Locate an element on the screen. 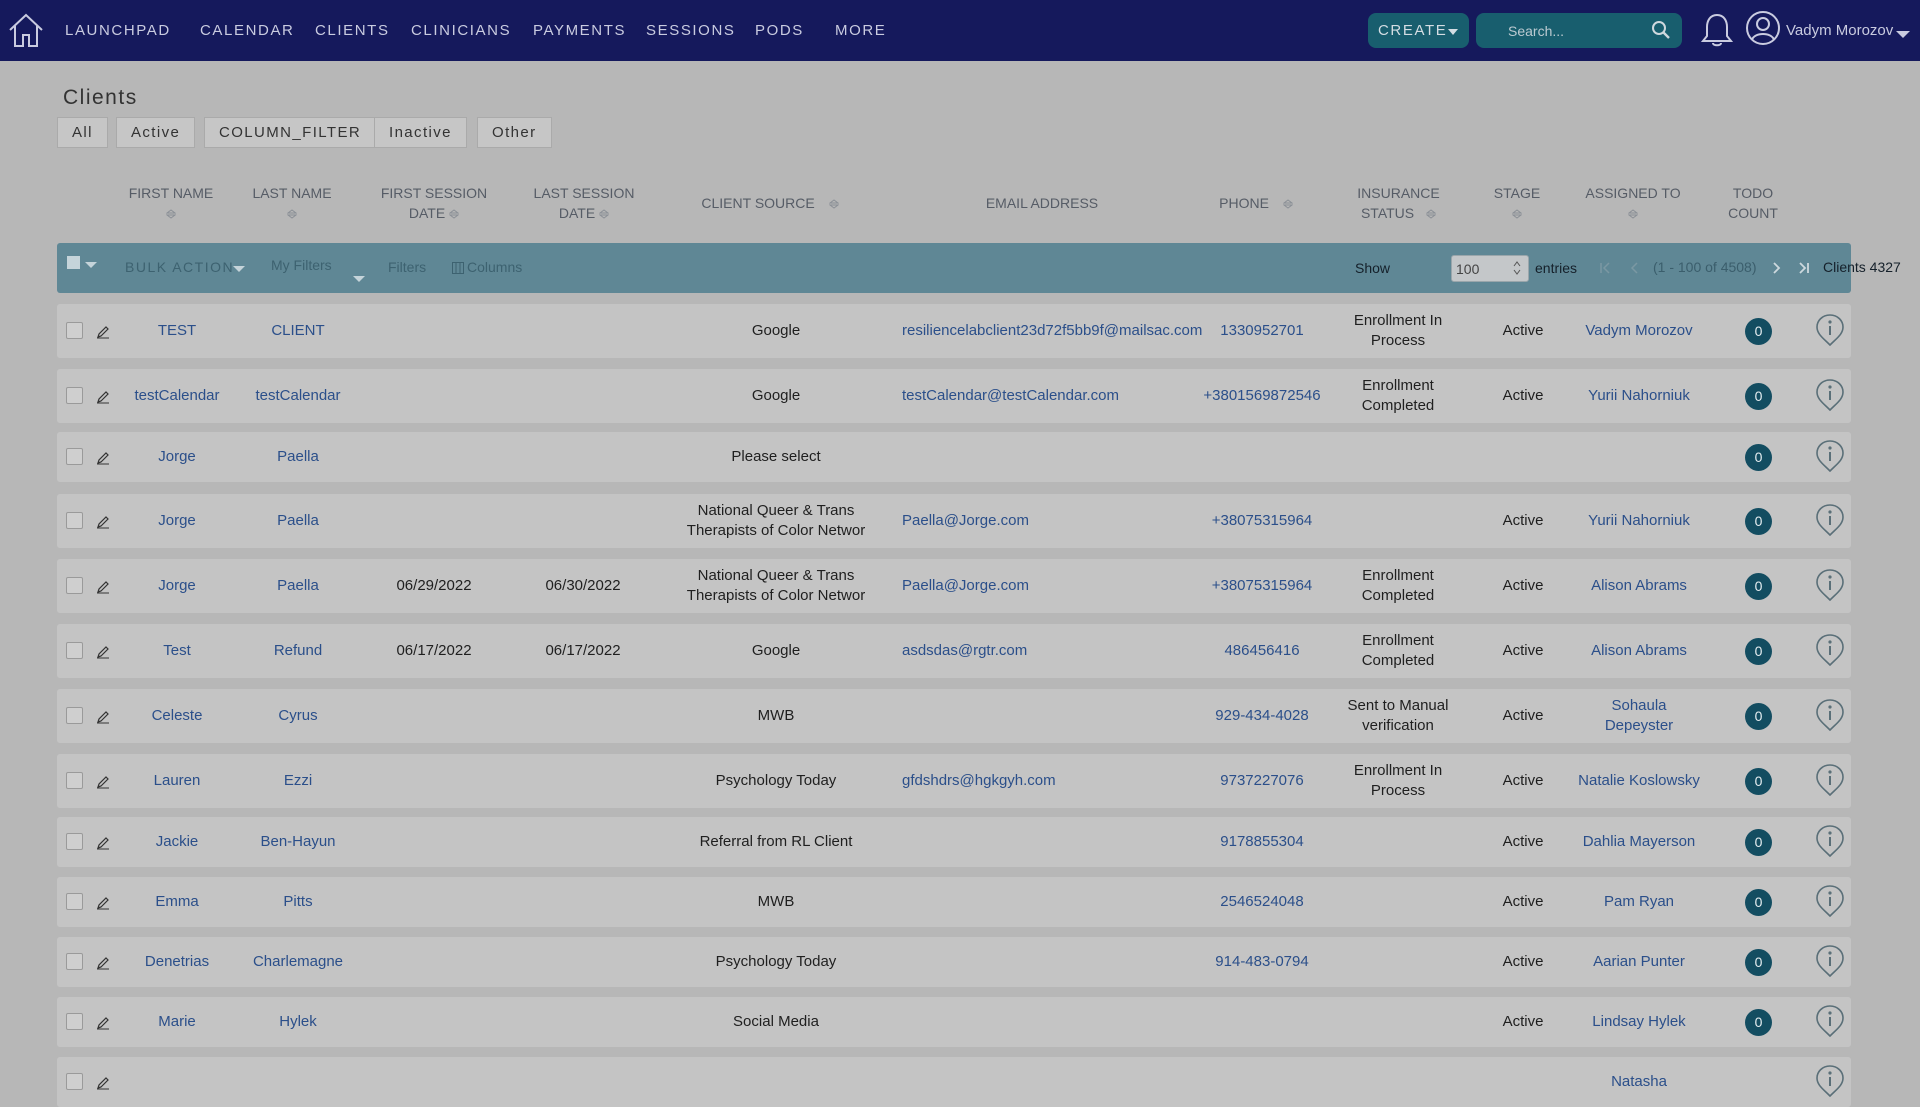 The height and width of the screenshot is (1107, 1920). chevron-down-icon is located at coordinates (239, 269).